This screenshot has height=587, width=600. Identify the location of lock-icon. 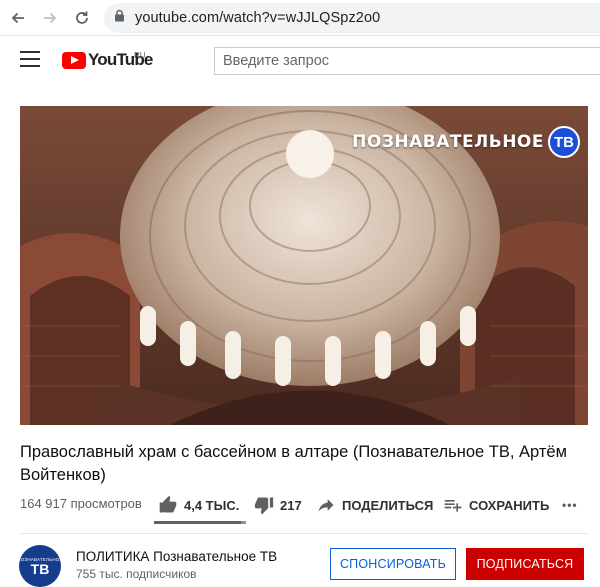
(119, 18).